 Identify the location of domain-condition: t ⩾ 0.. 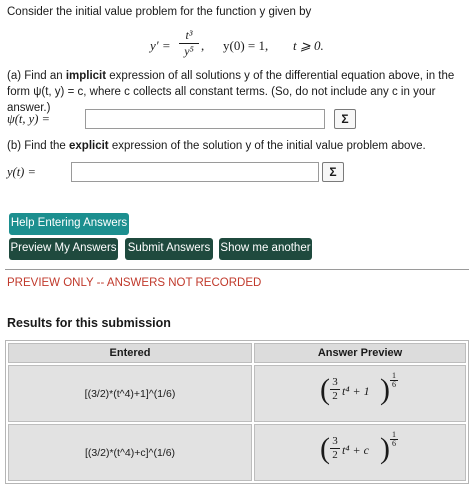
(308, 45).